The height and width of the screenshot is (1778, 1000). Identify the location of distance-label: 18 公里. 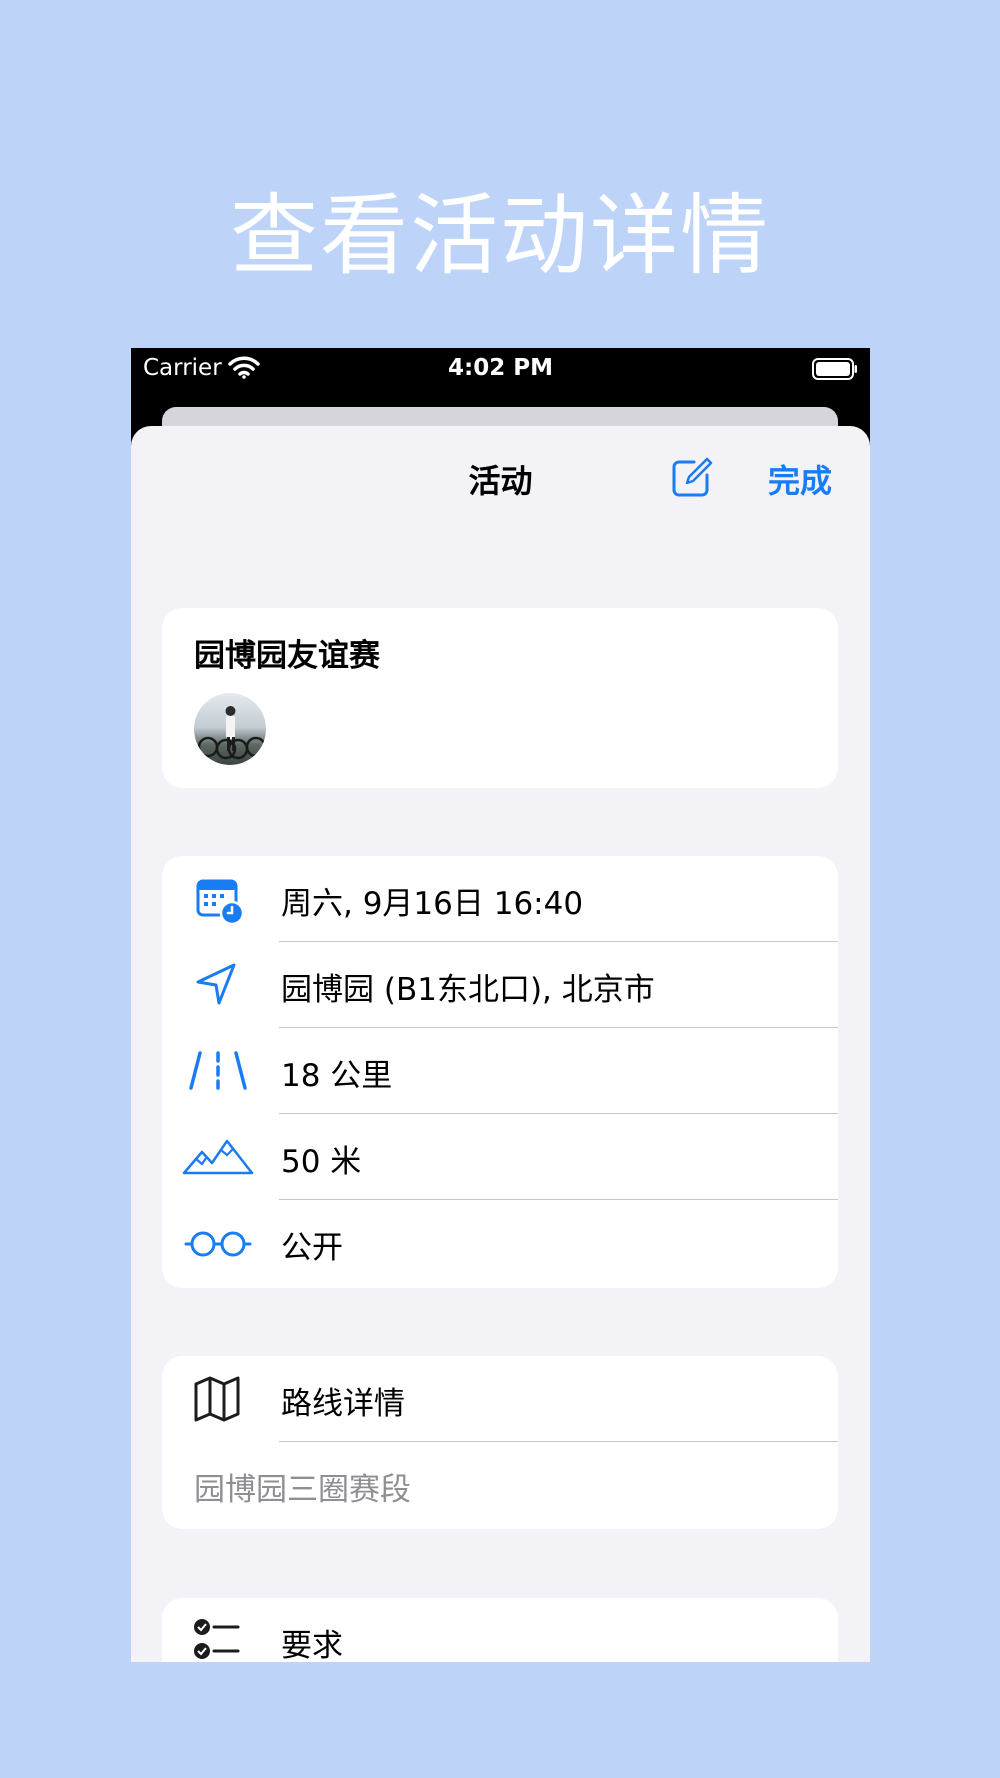
(337, 1076).